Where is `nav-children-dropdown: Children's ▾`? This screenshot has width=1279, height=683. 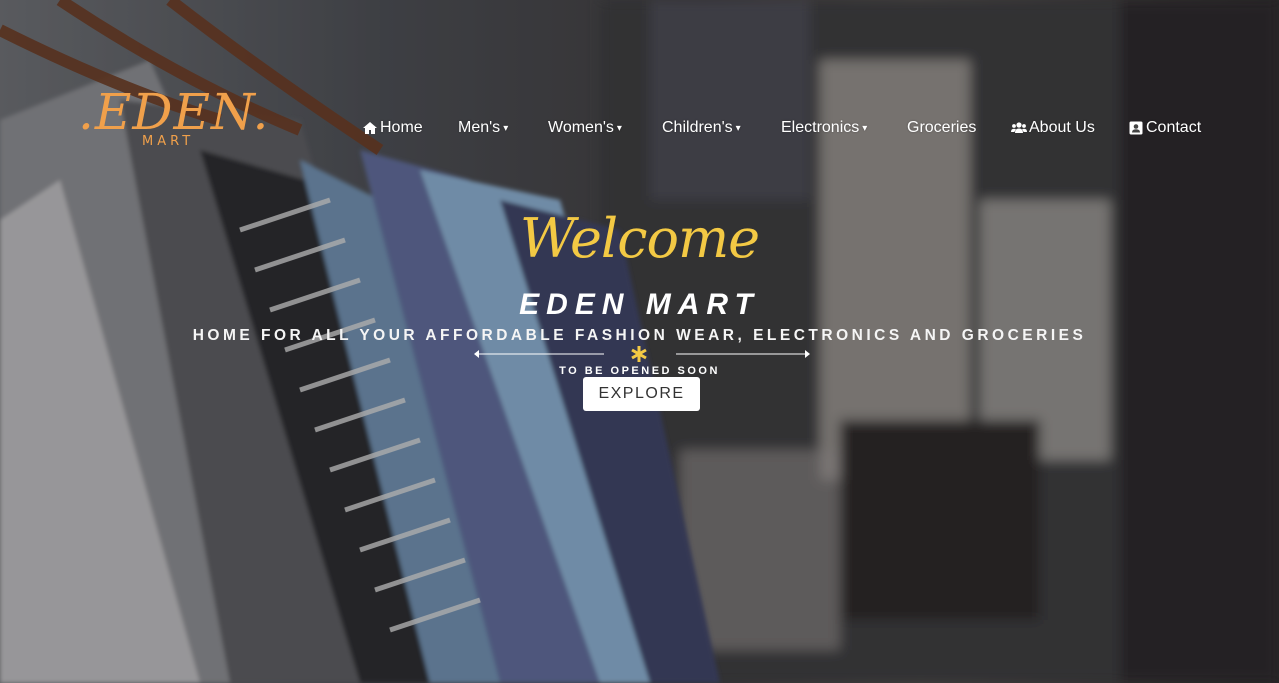
nav-children-dropdown: Children's ▾ is located at coordinates (701, 128).